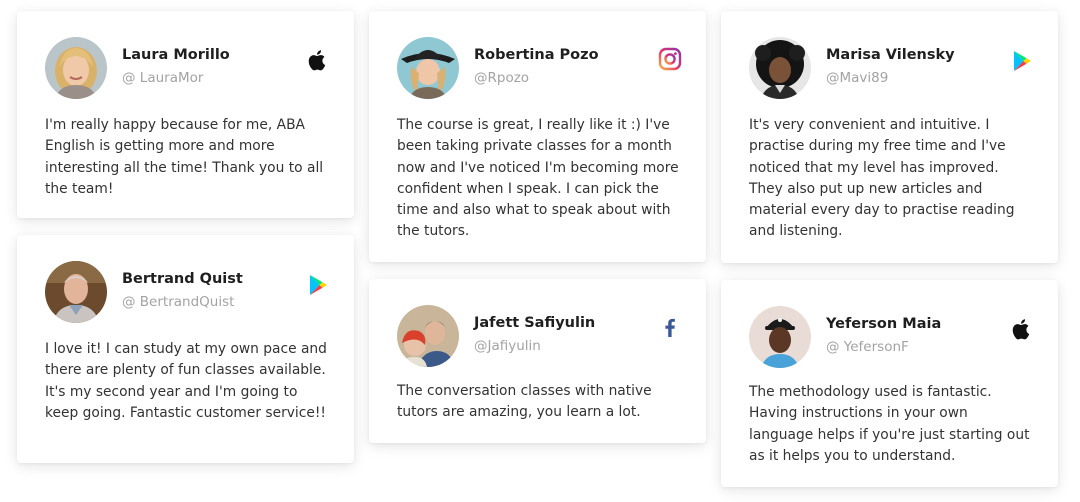 This screenshot has height=502, width=1080. What do you see at coordinates (176, 55) in the screenshot?
I see `author-name: Laura Morillo` at bounding box center [176, 55].